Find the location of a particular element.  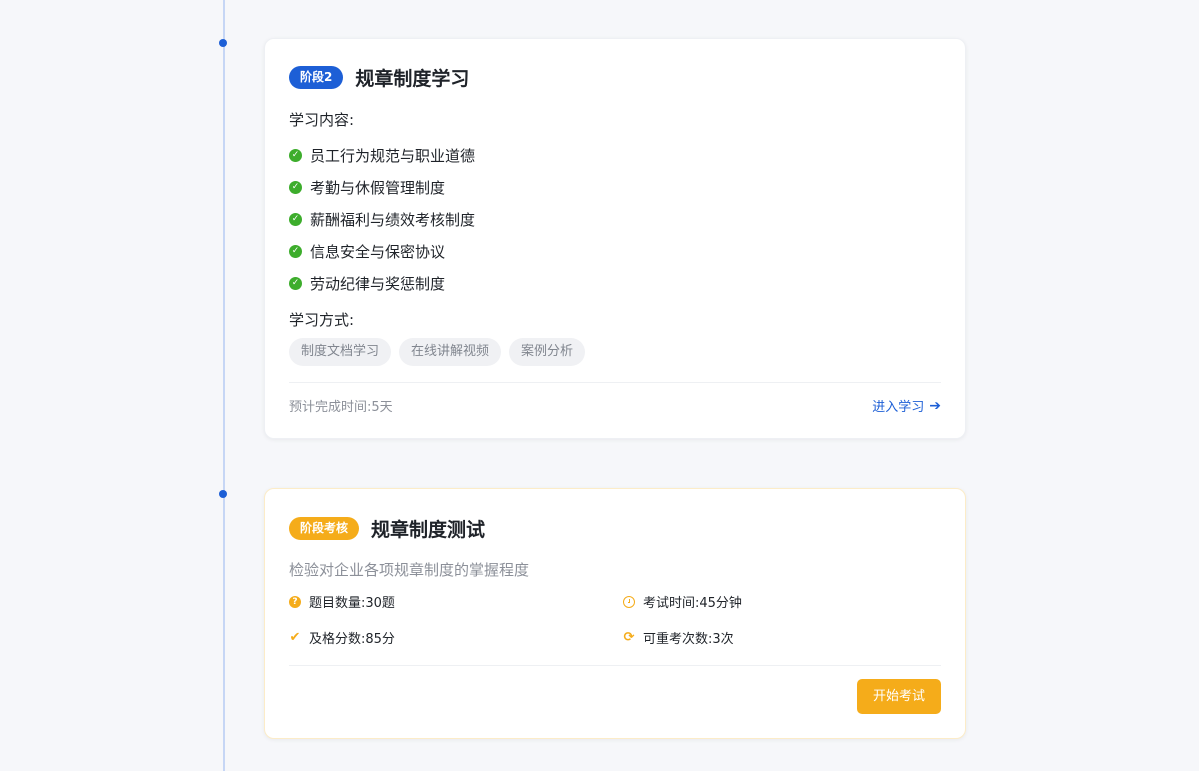

stage-badge: 阶段2 is located at coordinates (316, 77).